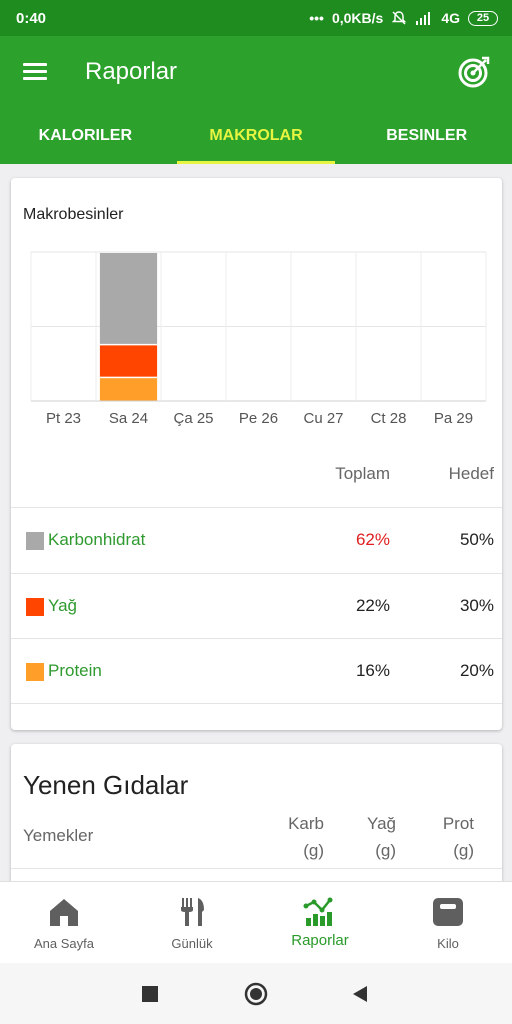 The height and width of the screenshot is (1024, 512). Describe the element at coordinates (476, 539) in the screenshot. I see `macro-goal: 50%` at that location.